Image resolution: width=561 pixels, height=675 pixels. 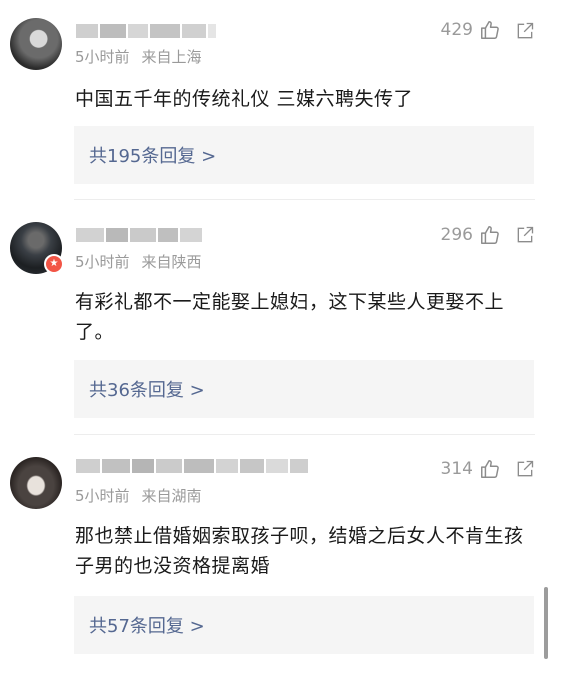 I want to click on like-count: 296, so click(x=456, y=235).